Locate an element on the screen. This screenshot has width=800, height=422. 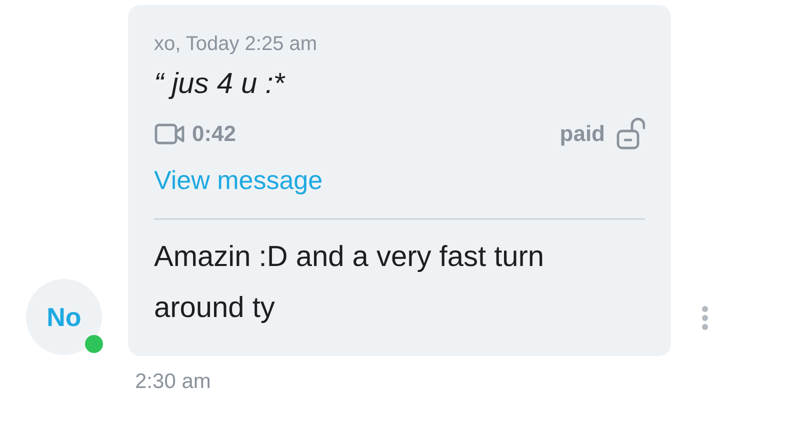
unlocked-padlock-icon is located at coordinates (630, 134).